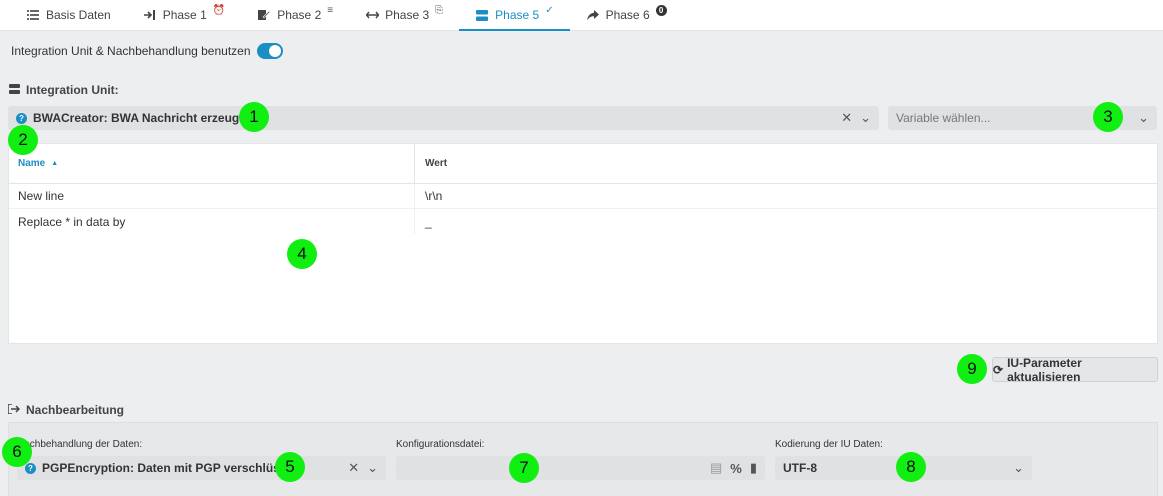  I want to click on percent-icon: %, so click(736, 468).